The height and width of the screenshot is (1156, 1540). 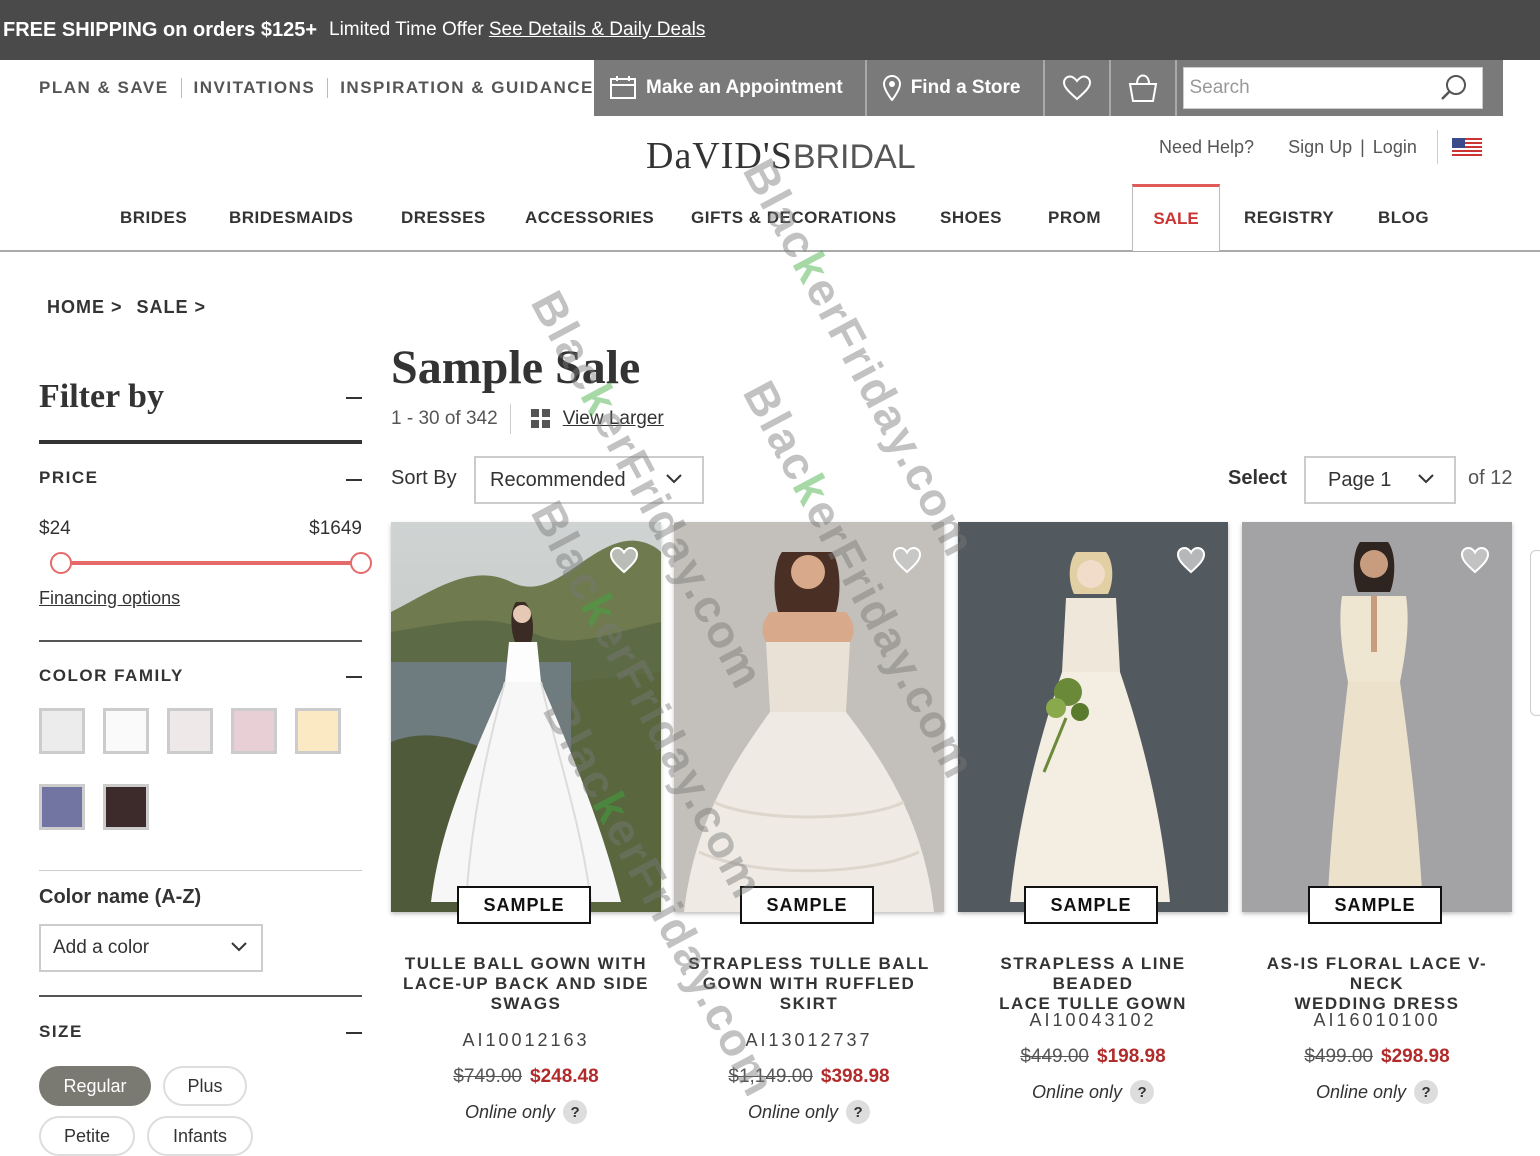 I want to click on product-sku: AI16010100, so click(x=1377, y=1020).